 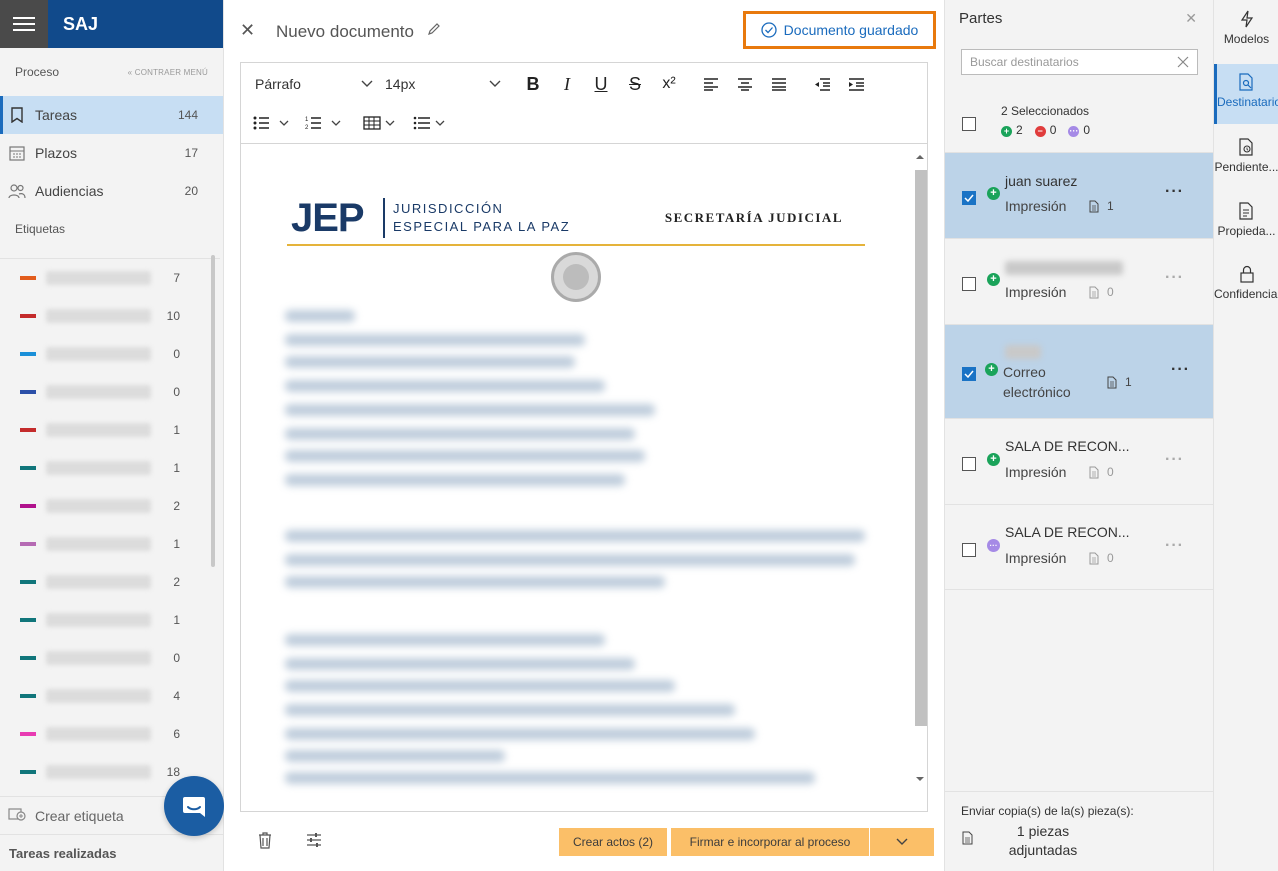 What do you see at coordinates (111, 191) in the screenshot?
I see `nav-item-audiencias: Audiencias 20` at bounding box center [111, 191].